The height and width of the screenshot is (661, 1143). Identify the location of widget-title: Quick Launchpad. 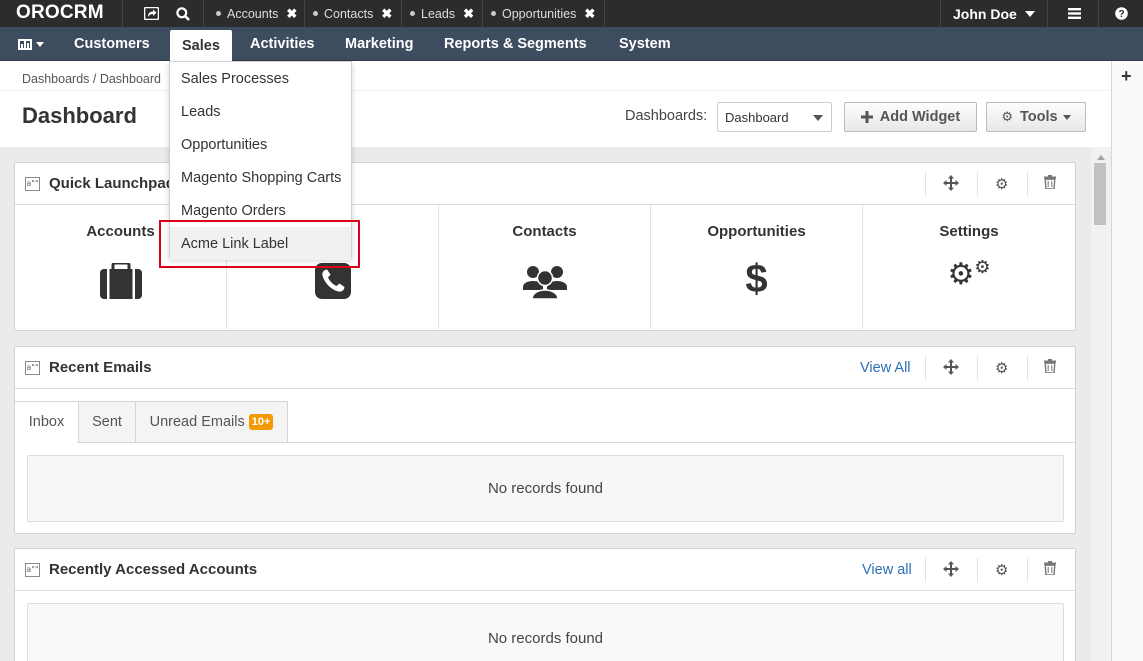
(112, 183).